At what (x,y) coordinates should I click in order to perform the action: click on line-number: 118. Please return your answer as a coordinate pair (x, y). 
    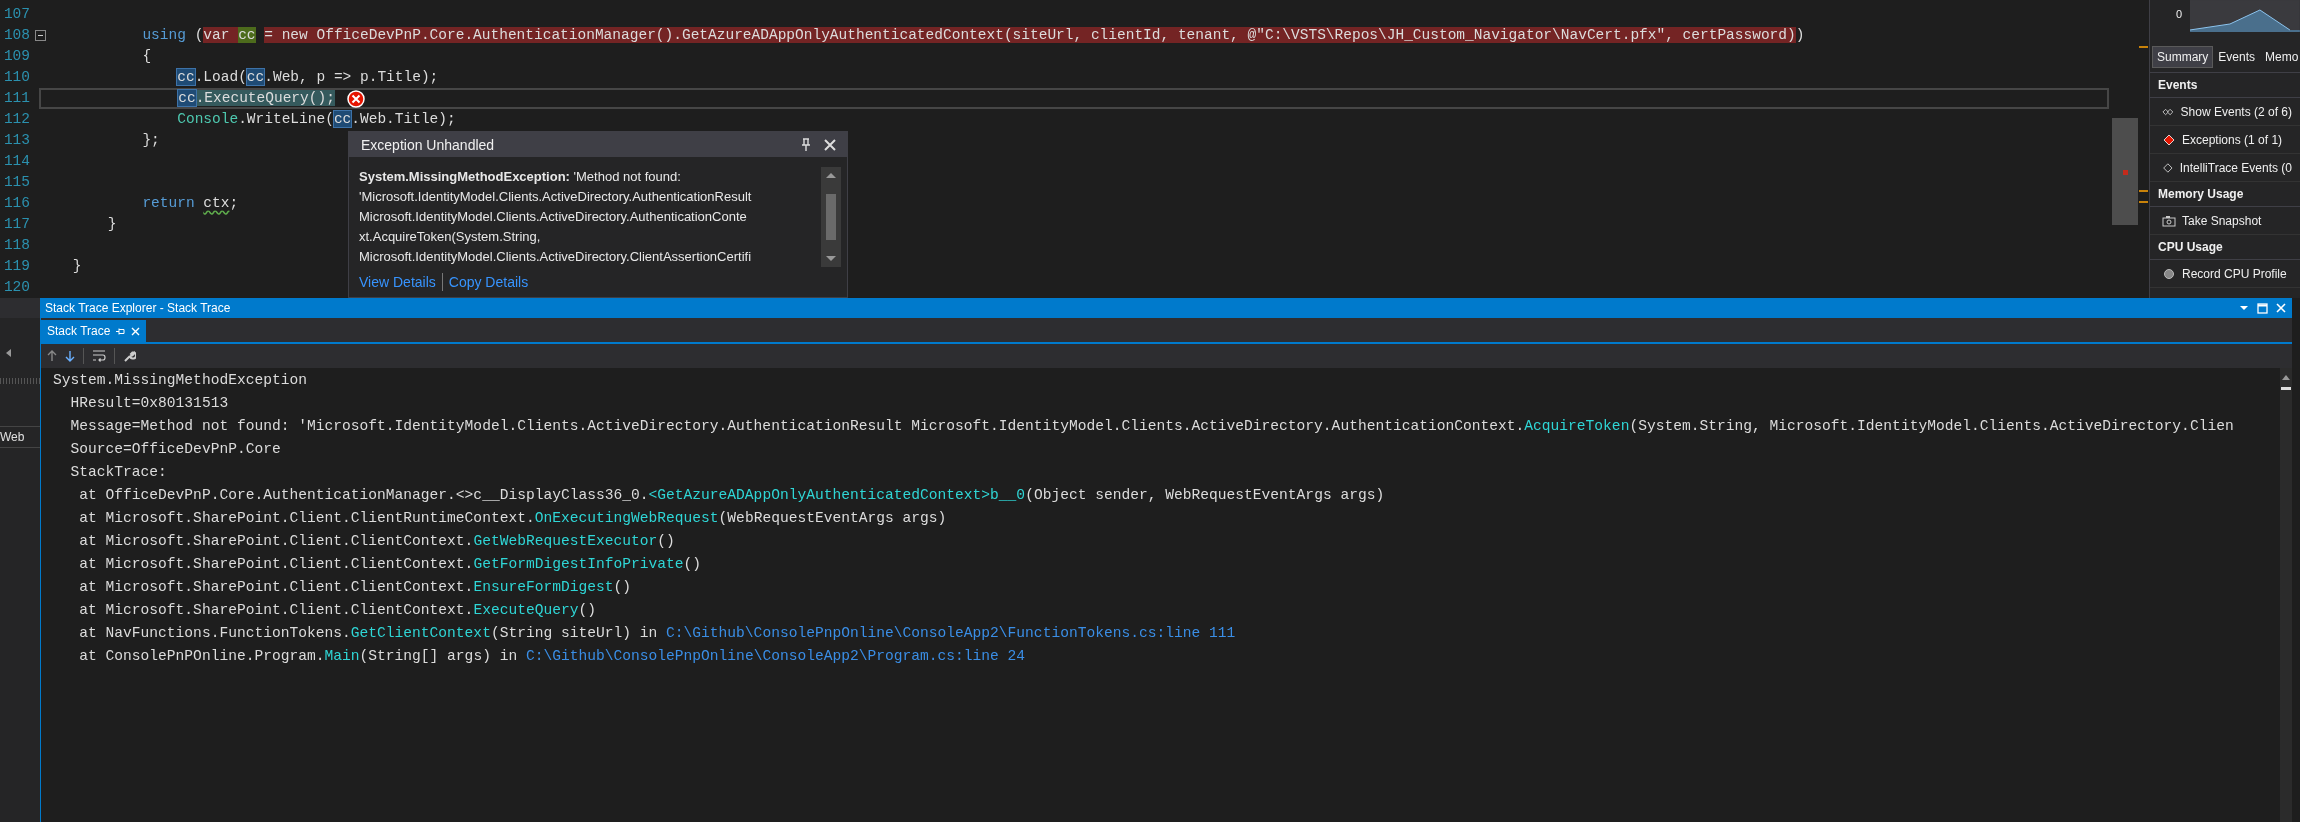
    Looking at the image, I should click on (16, 245).